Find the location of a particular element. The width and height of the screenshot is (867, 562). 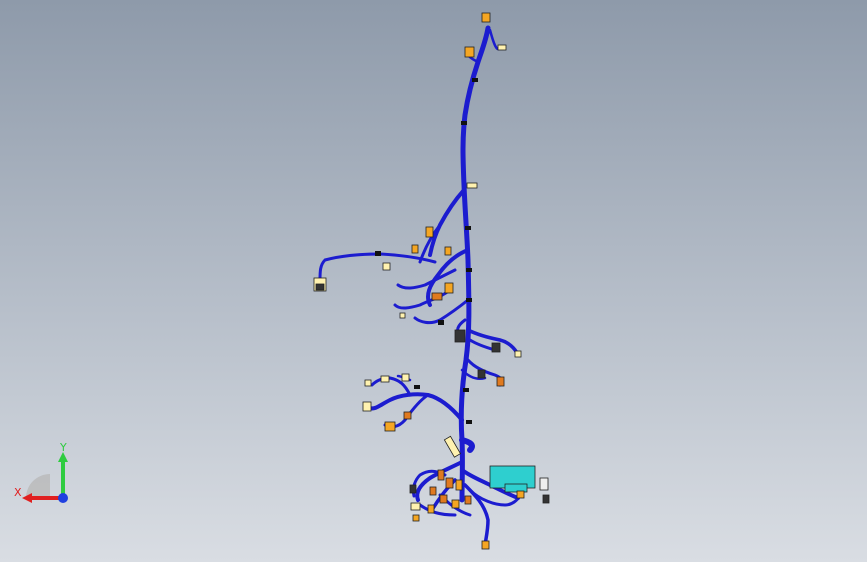

z-axis-dot is located at coordinates (63, 498).